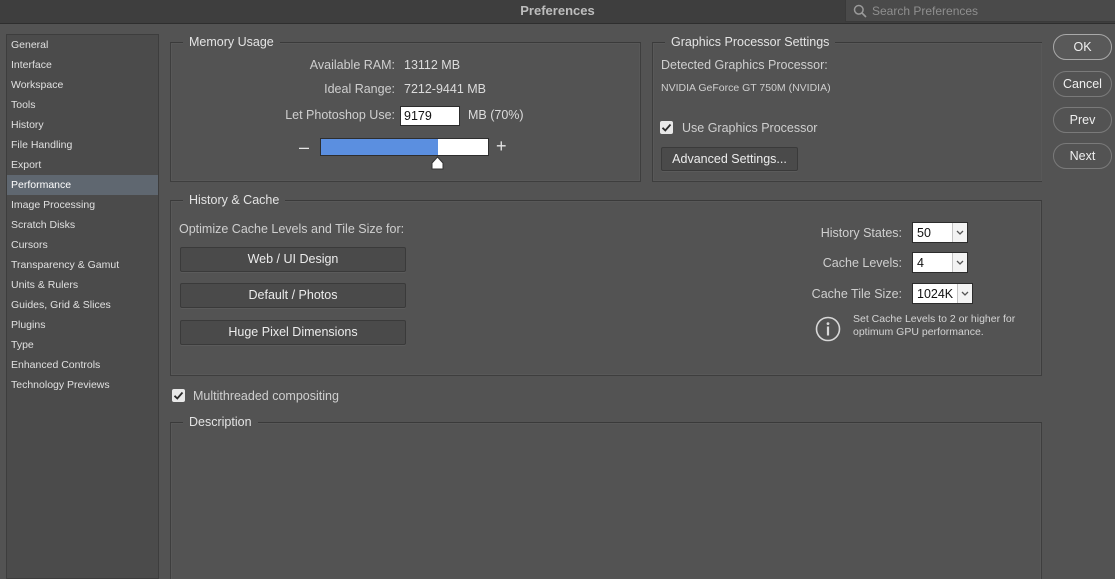 The width and height of the screenshot is (1115, 579). What do you see at coordinates (352, 65) in the screenshot?
I see `available-ram-label: Available RAM:` at bounding box center [352, 65].